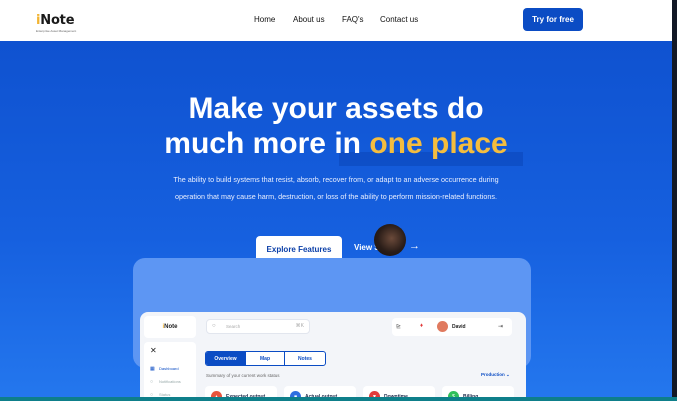 The width and height of the screenshot is (677, 401). Describe the element at coordinates (421, 326) in the screenshot. I see `bell-icon: ♦` at that location.